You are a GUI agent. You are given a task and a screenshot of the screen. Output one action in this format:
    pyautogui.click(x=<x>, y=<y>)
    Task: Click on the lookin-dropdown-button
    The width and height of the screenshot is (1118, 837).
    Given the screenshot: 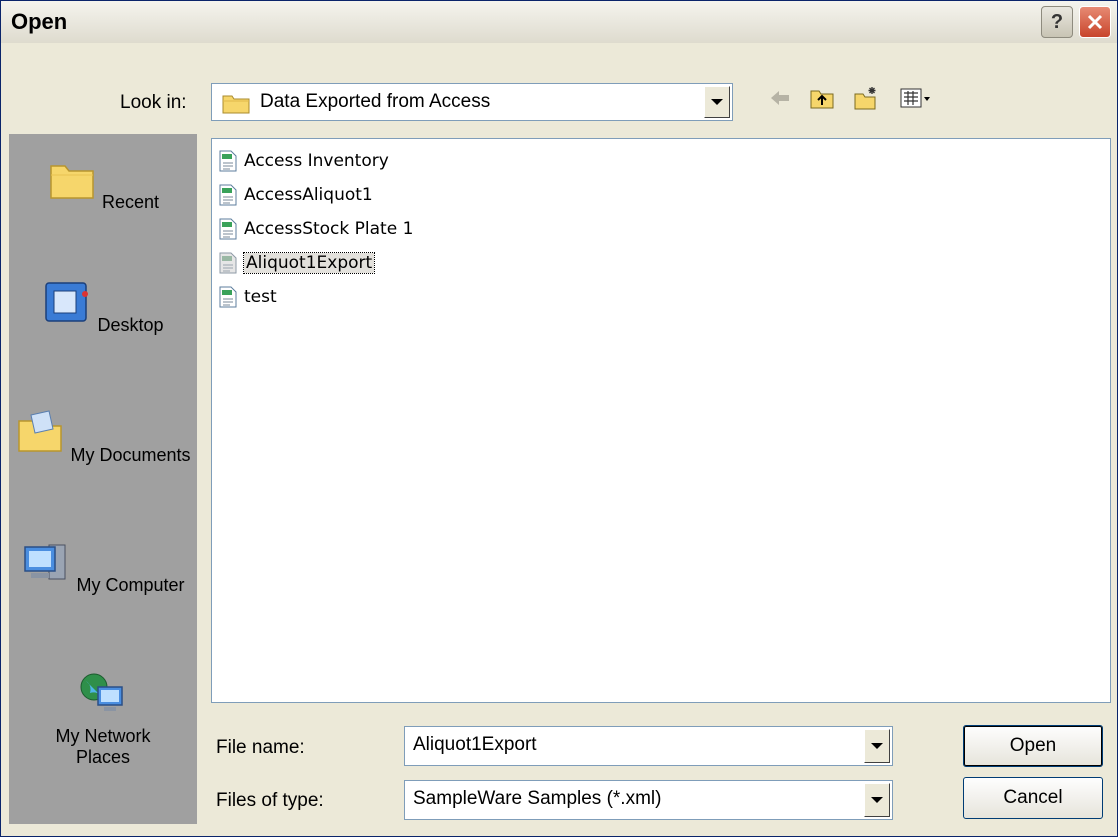 What is the action you would take?
    pyautogui.click(x=717, y=102)
    